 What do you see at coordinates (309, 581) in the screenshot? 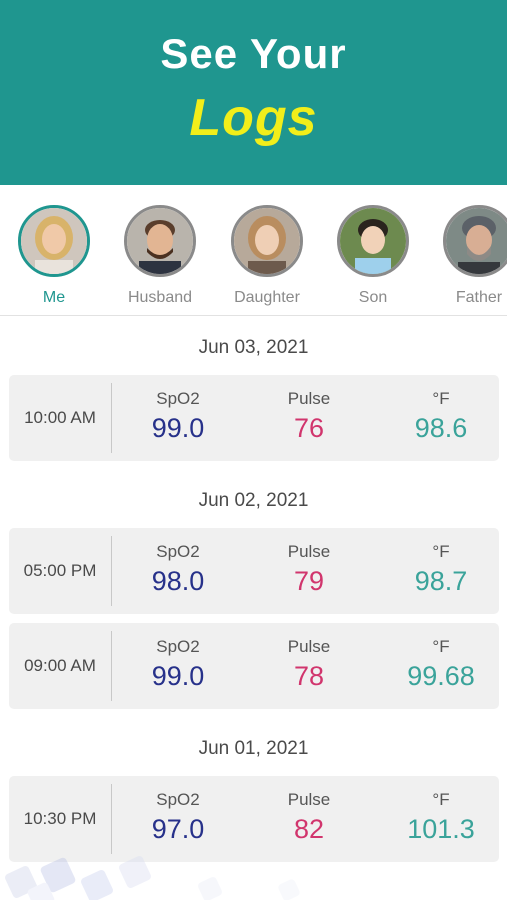
I see `pulse-value: 79` at bounding box center [309, 581].